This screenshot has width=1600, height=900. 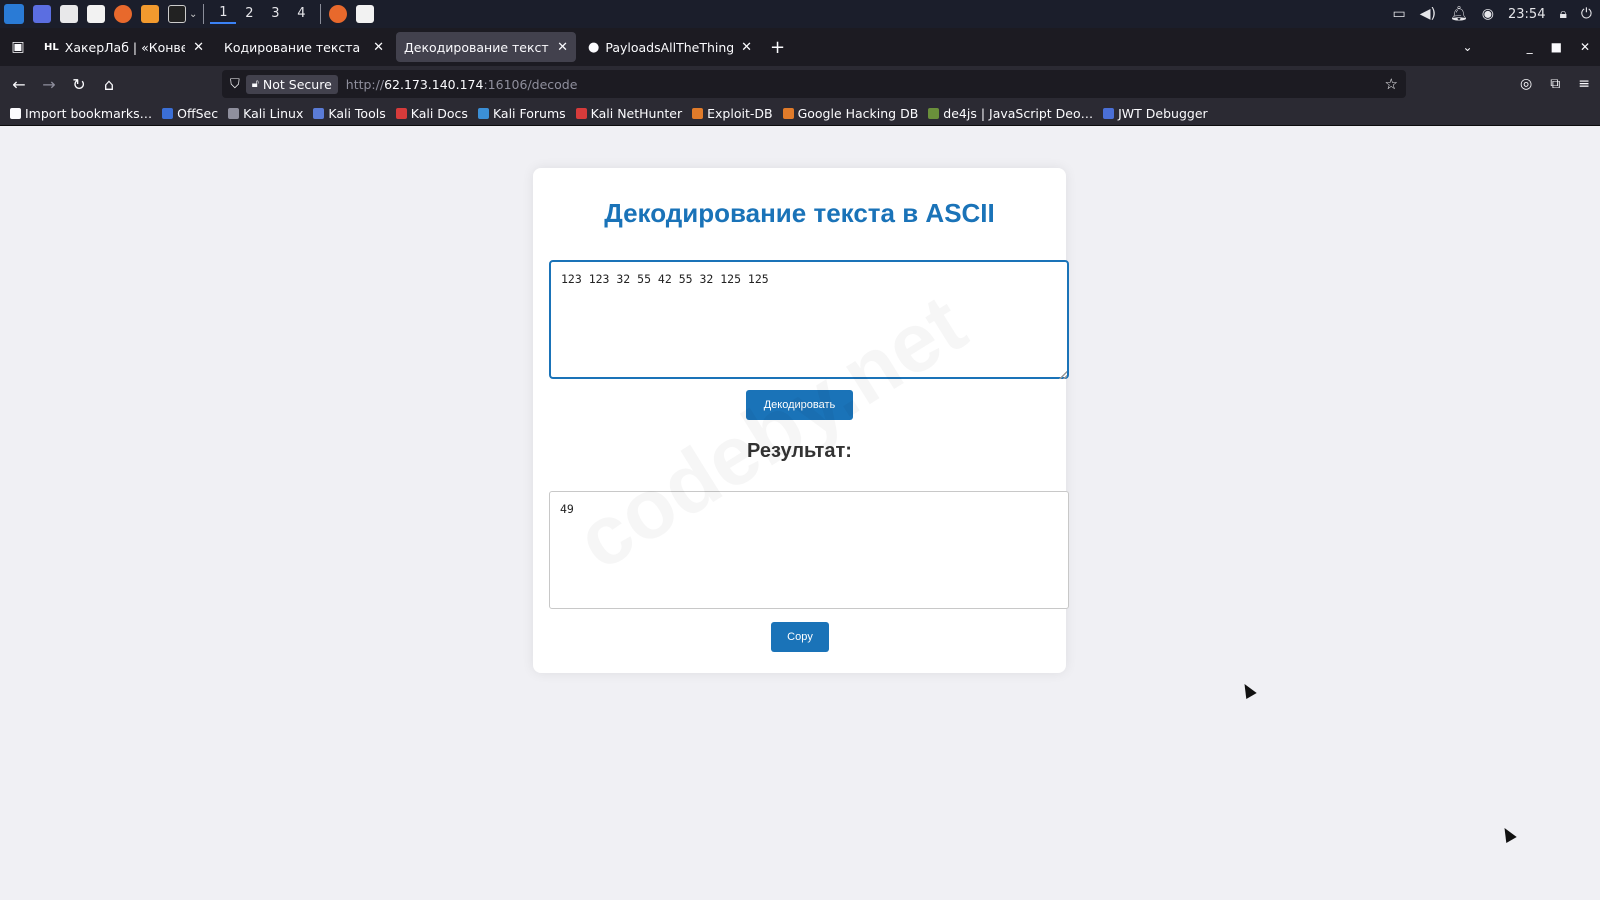 I want to click on bookmark-item: OffSec, so click(x=190, y=113).